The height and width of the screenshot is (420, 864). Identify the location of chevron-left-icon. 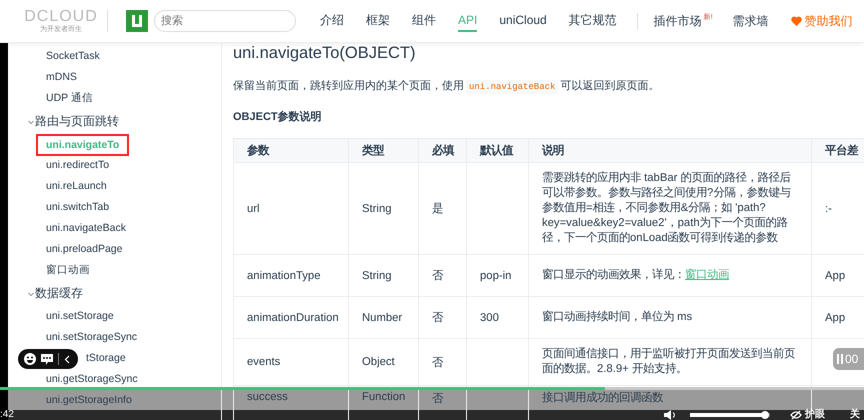
(67, 359).